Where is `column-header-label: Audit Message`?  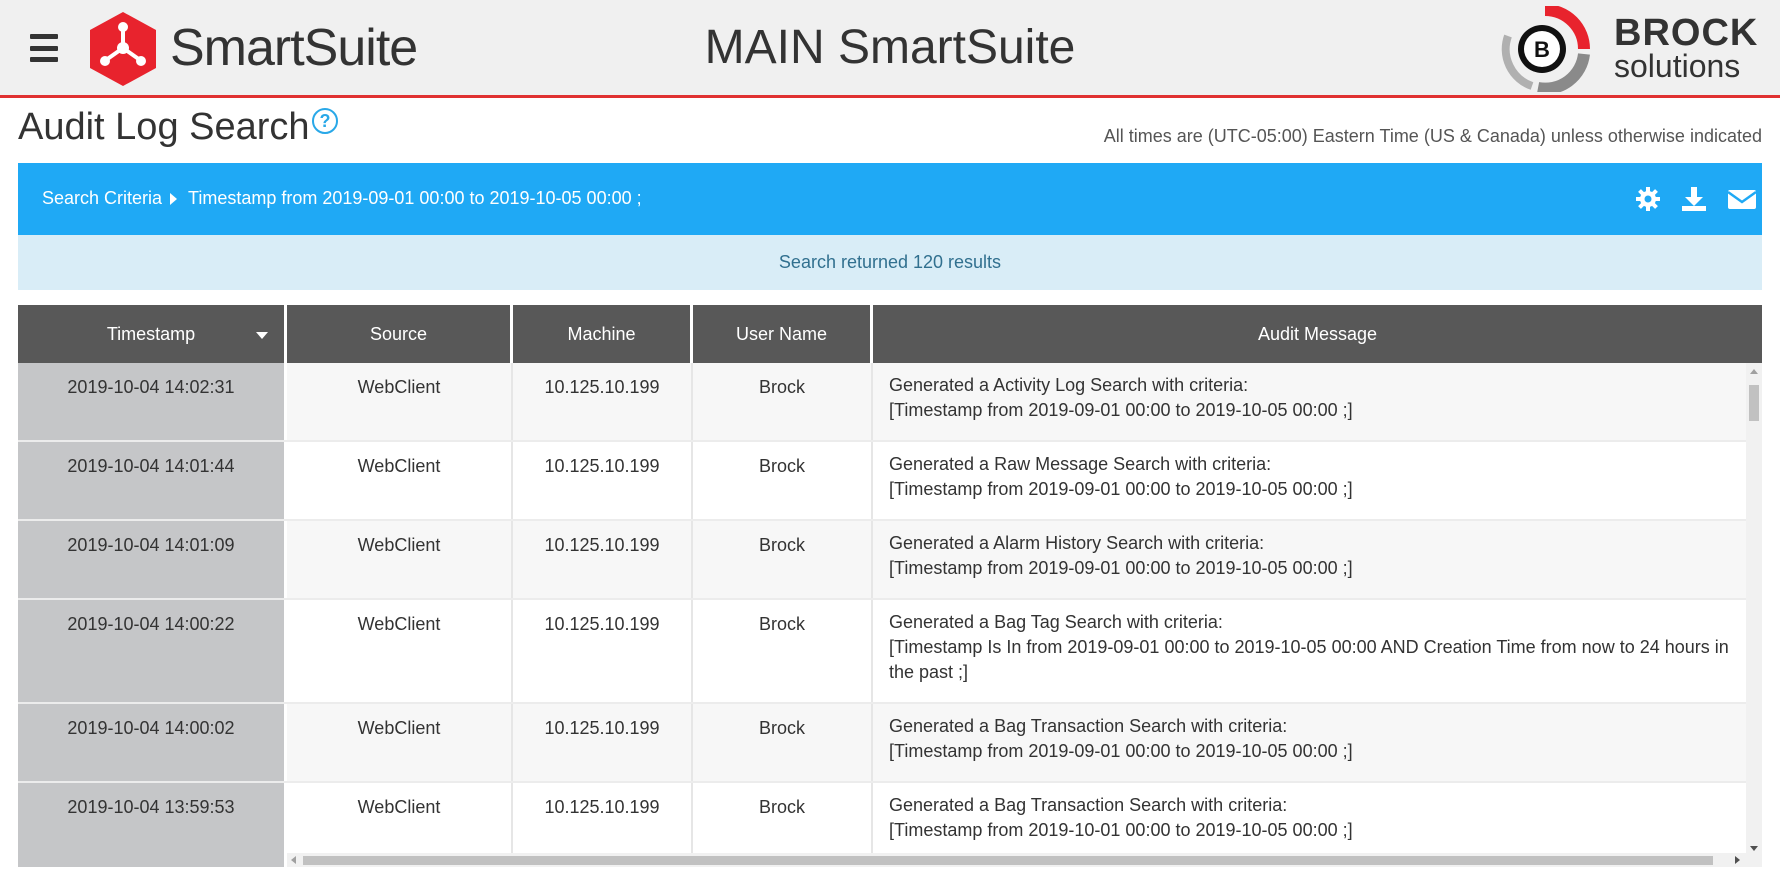
column-header-label: Audit Message is located at coordinates (1317, 333).